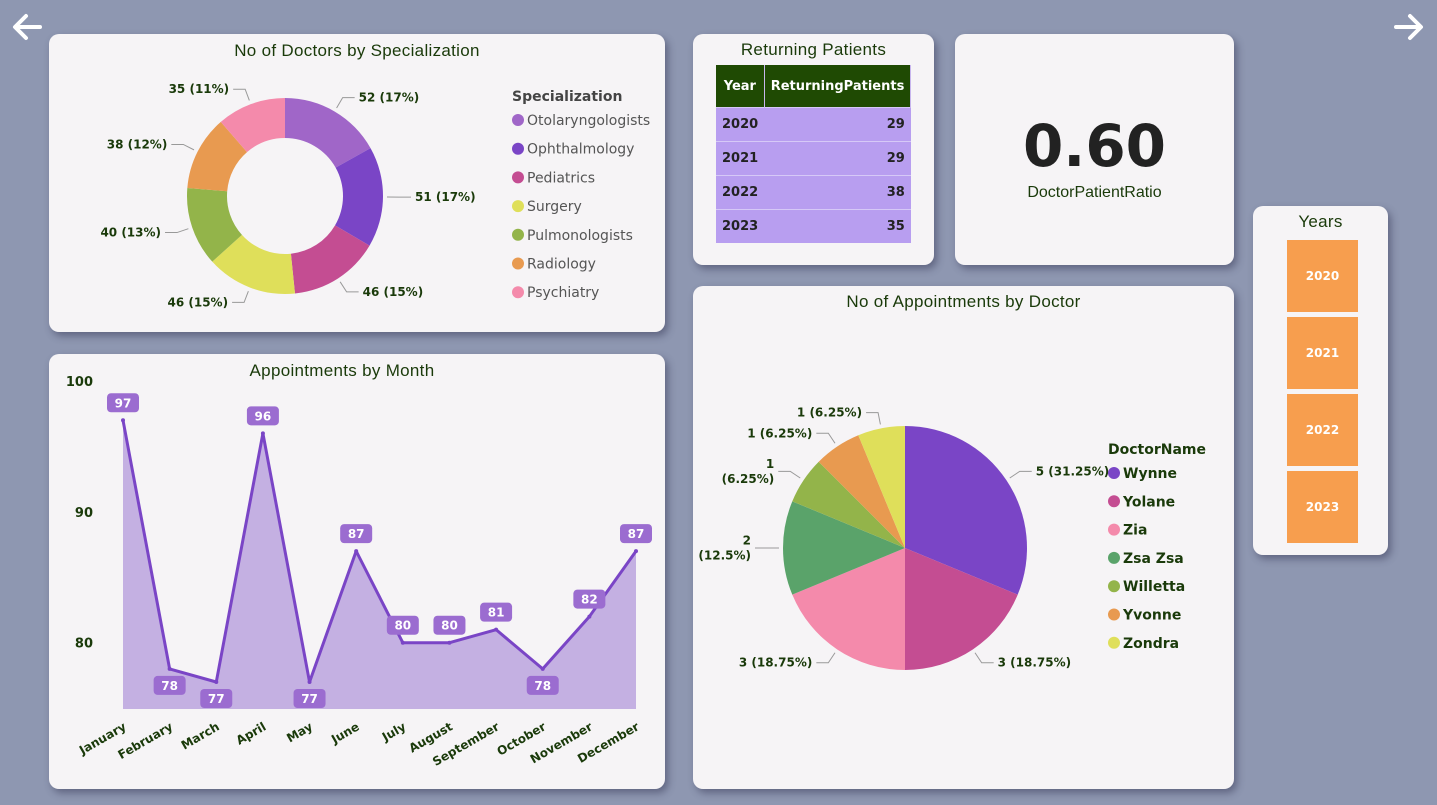  I want to click on year-option-2020: 2020, so click(1322, 276).